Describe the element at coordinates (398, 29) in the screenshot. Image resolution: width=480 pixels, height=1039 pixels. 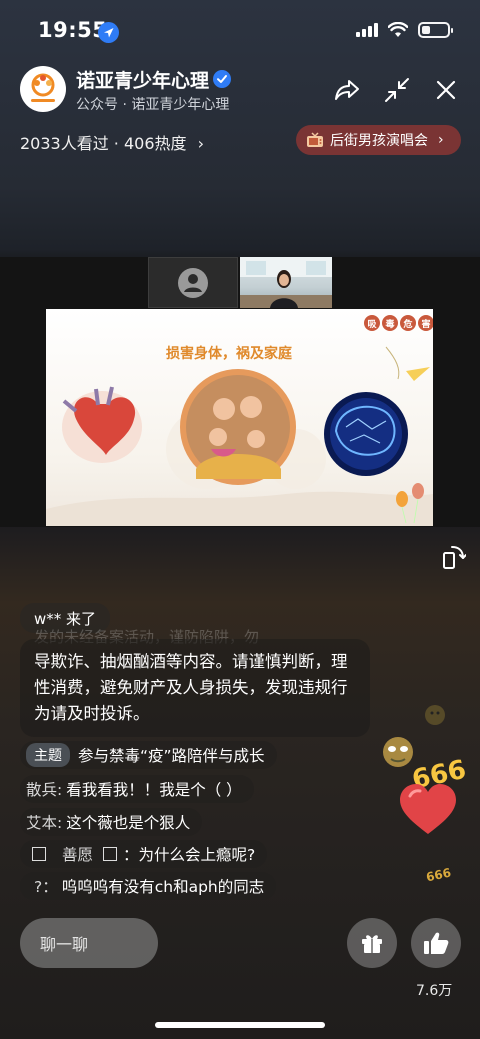
I see `wifi-icon` at that location.